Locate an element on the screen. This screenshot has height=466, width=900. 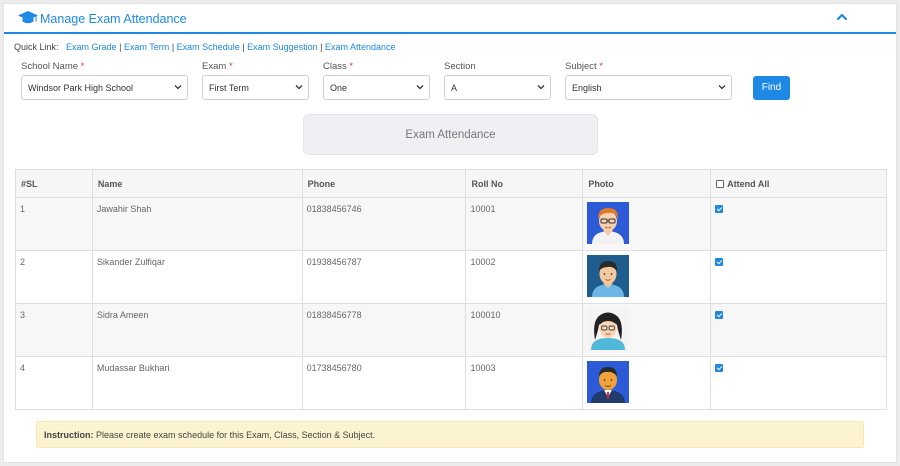
school-name-select: Windsor Park High School is located at coordinates (104, 87).